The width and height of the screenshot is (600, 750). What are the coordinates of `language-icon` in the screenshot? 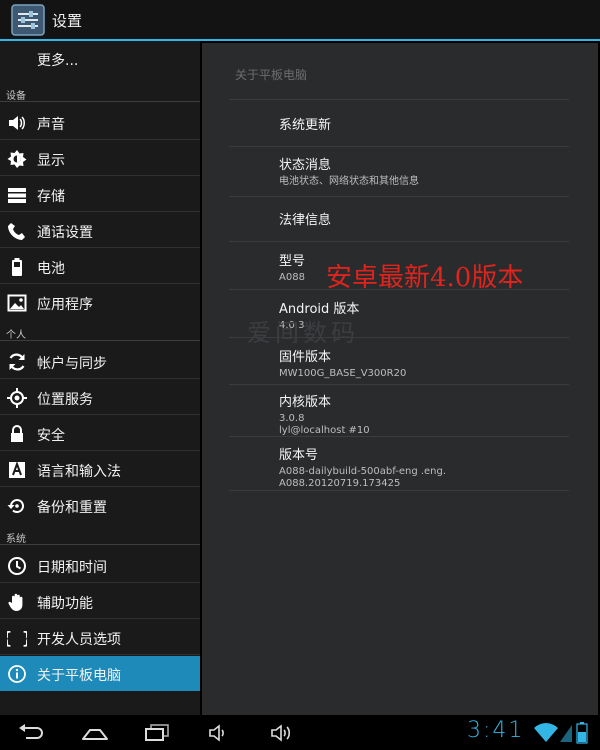 It's located at (17, 469).